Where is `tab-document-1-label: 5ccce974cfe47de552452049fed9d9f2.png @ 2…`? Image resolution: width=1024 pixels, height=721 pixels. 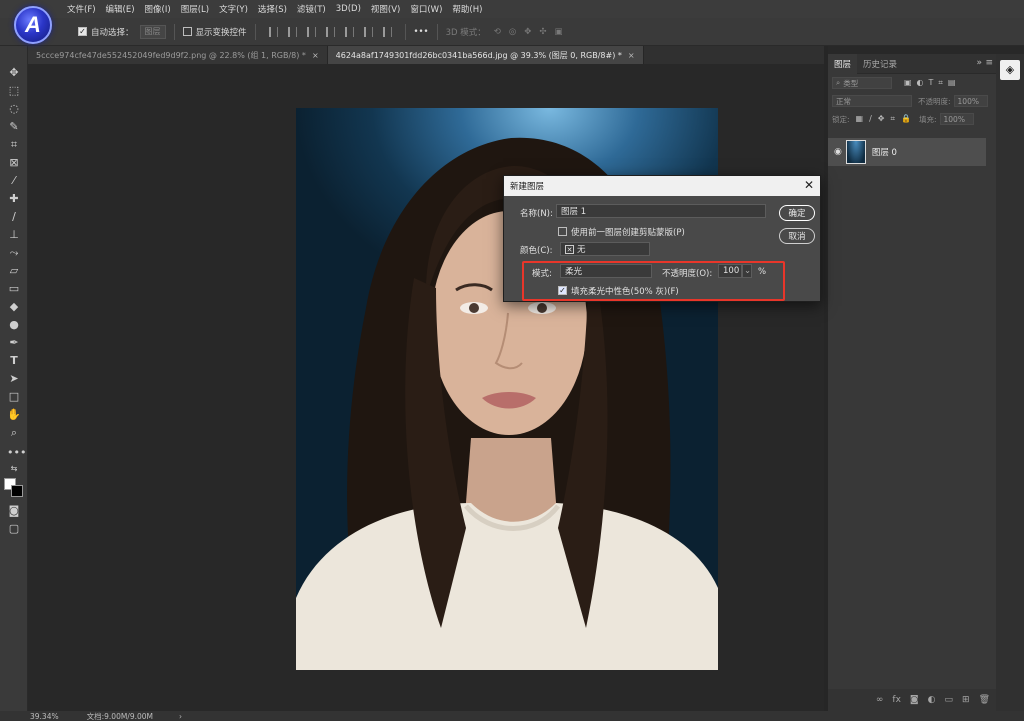
tab-document-1-label: 5ccce974cfe47de552452049fed9d9f2.png @ 2… is located at coordinates (171, 55).